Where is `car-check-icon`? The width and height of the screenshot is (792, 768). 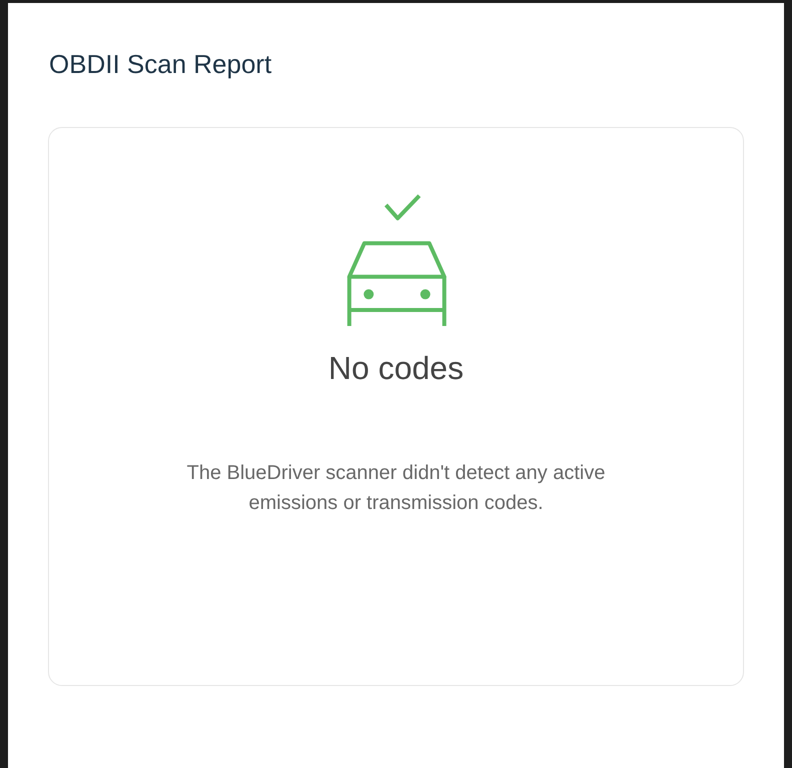 car-check-icon is located at coordinates (396, 259).